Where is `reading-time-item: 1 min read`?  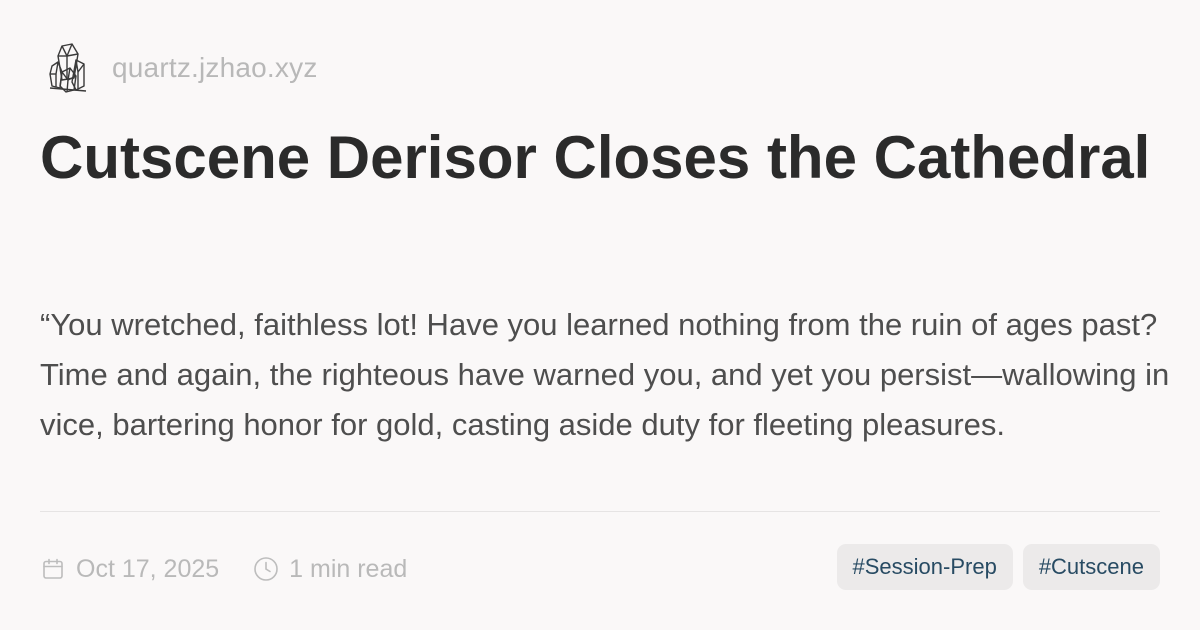 reading-time-item: 1 min read is located at coordinates (330, 569).